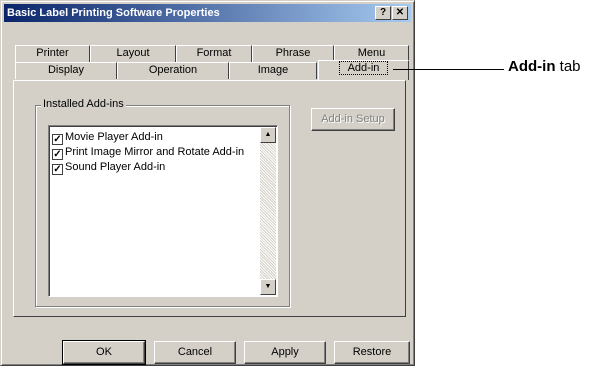 The width and height of the screenshot is (604, 368). I want to click on tab-label: Add-in, so click(363, 68).